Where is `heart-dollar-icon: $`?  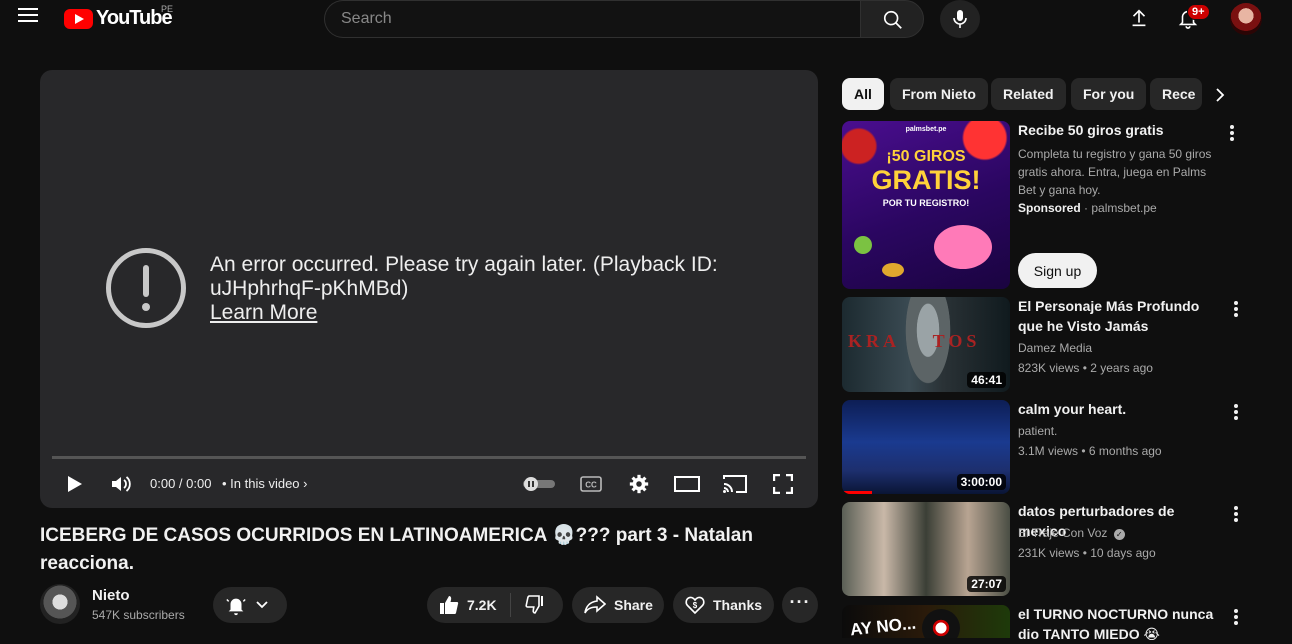
heart-dollar-icon: $ is located at coordinates (695, 605).